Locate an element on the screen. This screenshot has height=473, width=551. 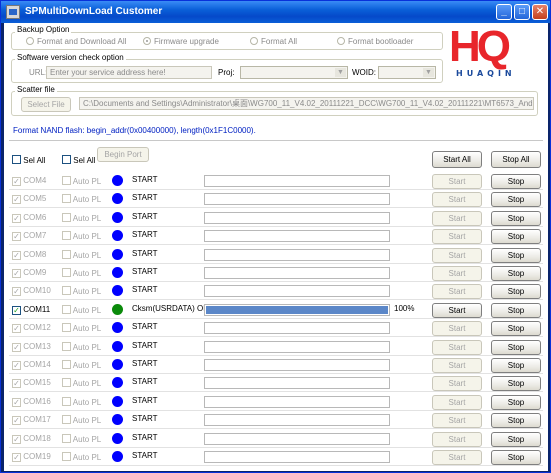
version-check-legend: Software version check option is located at coordinates (70, 57).